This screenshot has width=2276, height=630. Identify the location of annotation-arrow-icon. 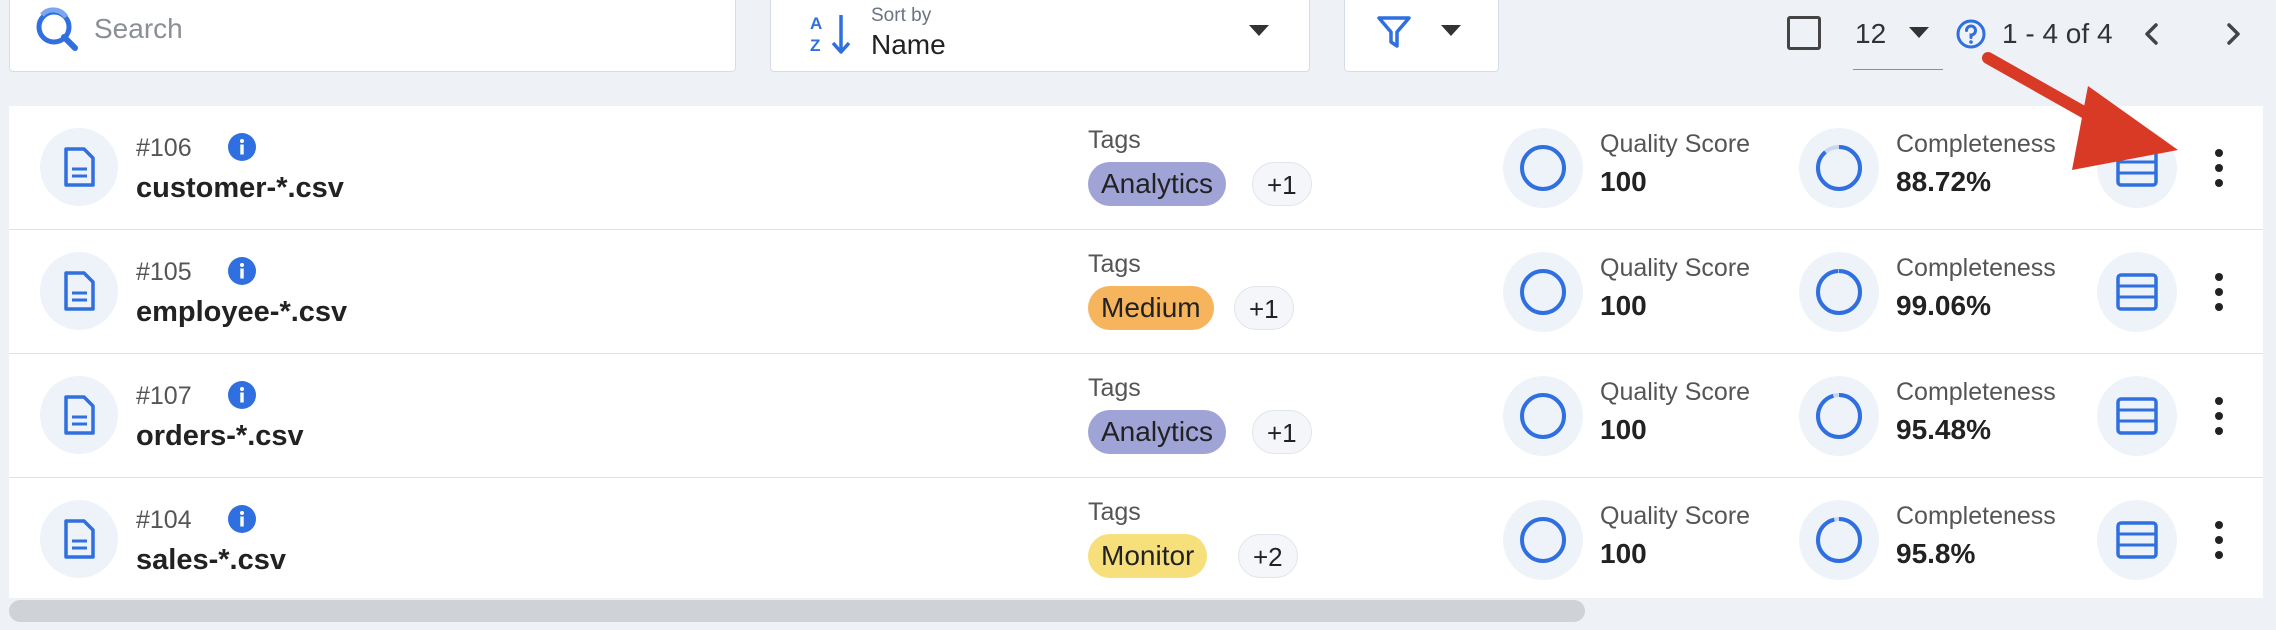
(2080, 111).